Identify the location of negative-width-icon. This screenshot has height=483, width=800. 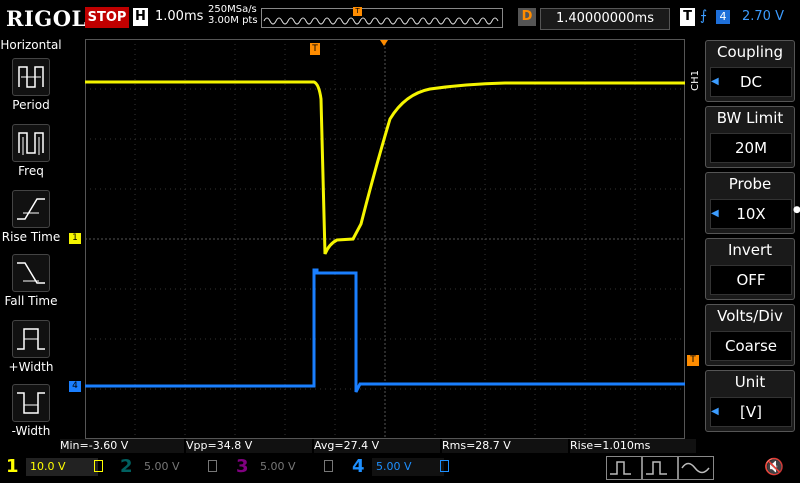
(31, 403).